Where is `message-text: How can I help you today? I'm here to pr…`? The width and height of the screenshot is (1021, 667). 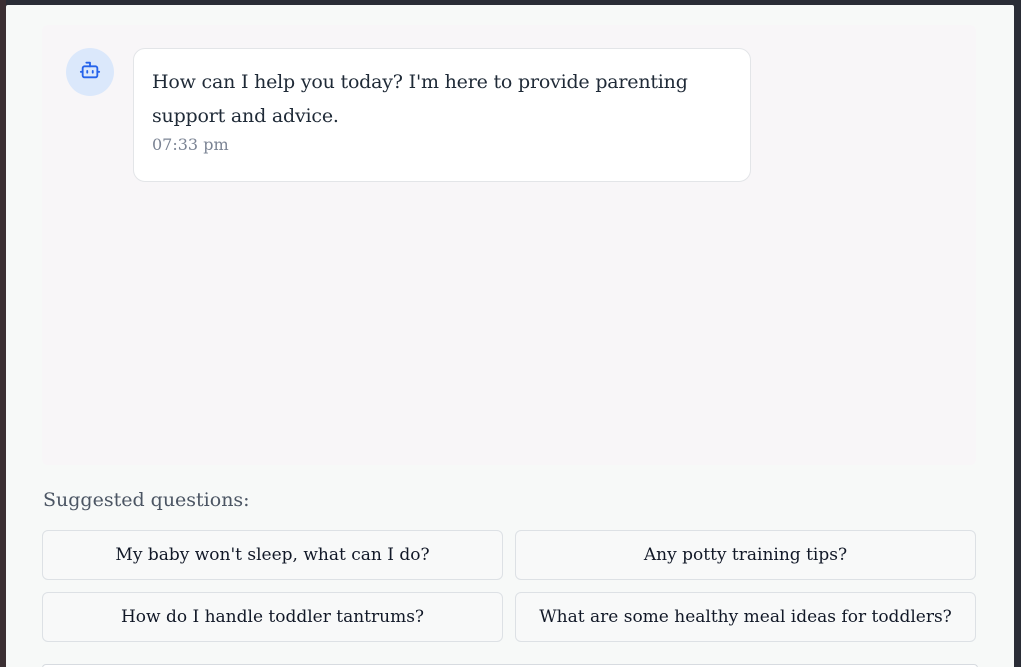 message-text: How can I help you today? I'm here to pr… is located at coordinates (420, 99).